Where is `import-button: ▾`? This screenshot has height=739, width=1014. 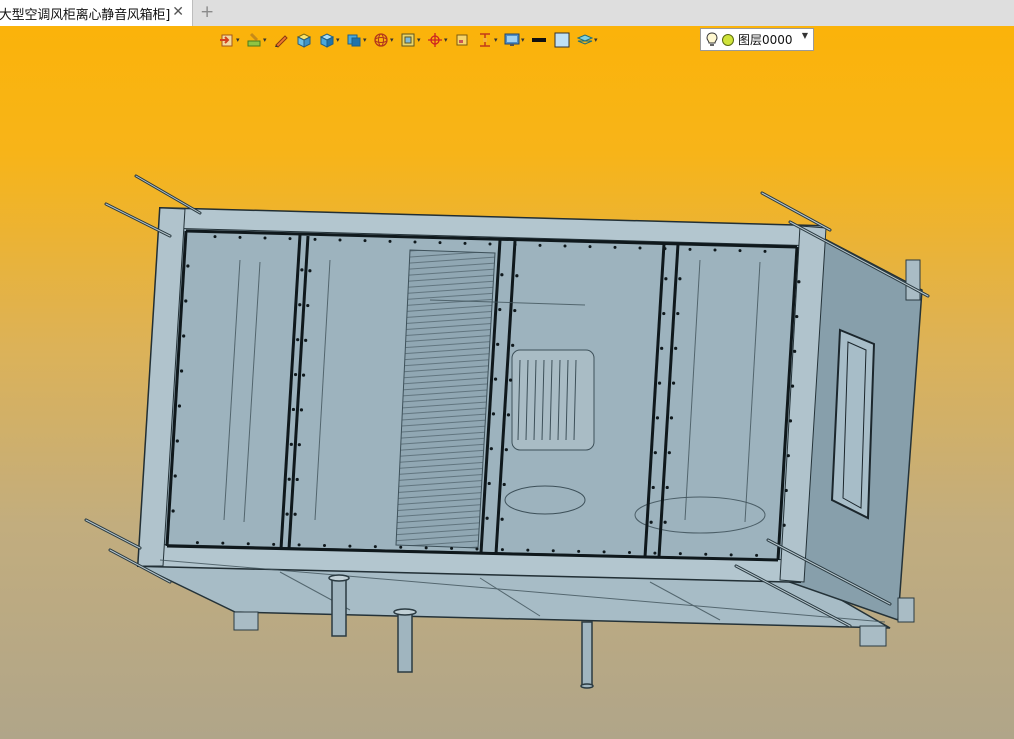 import-button: ▾ is located at coordinates (231, 40).